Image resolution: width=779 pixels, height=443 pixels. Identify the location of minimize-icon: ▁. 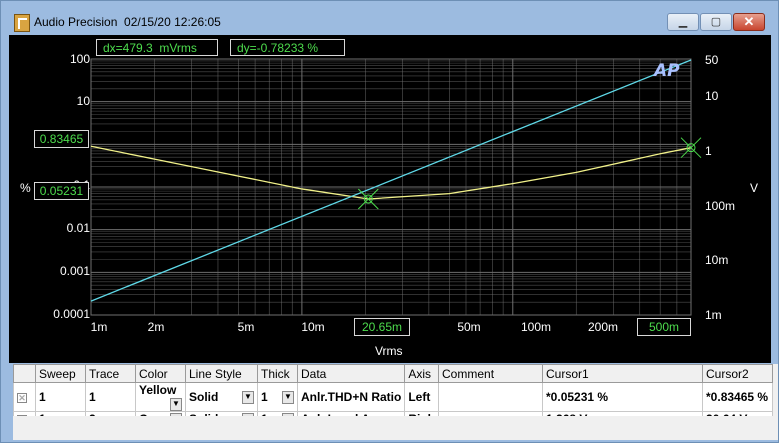
(683, 22).